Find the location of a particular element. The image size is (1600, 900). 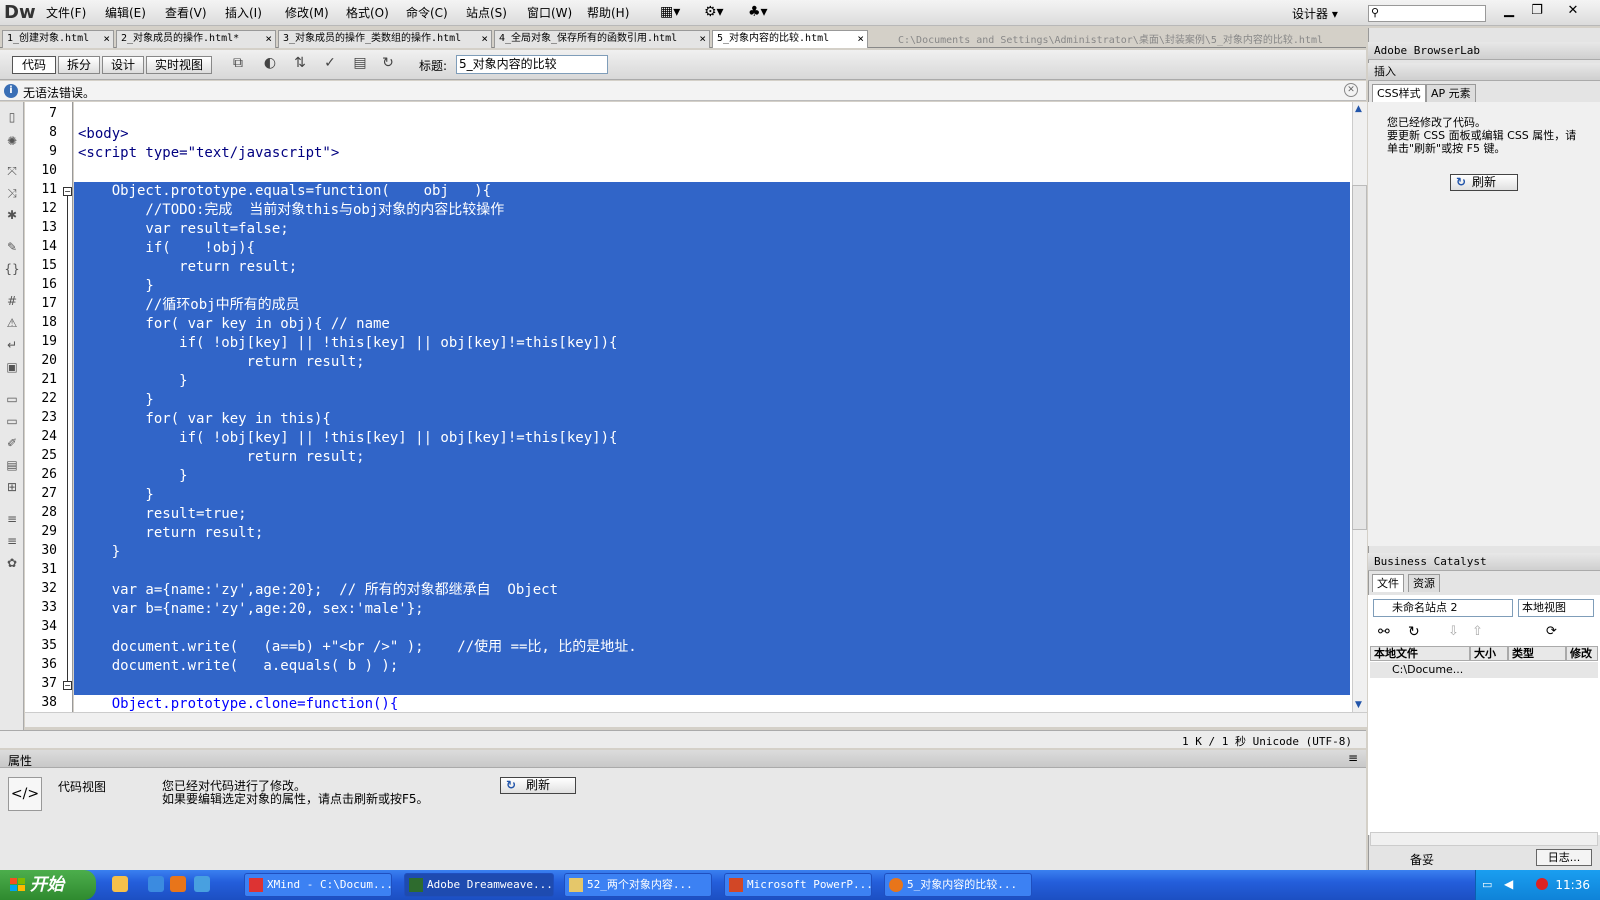

tab-doc-3: 3_对象成员的操作_类数组的操作.html × is located at coordinates (385, 39).